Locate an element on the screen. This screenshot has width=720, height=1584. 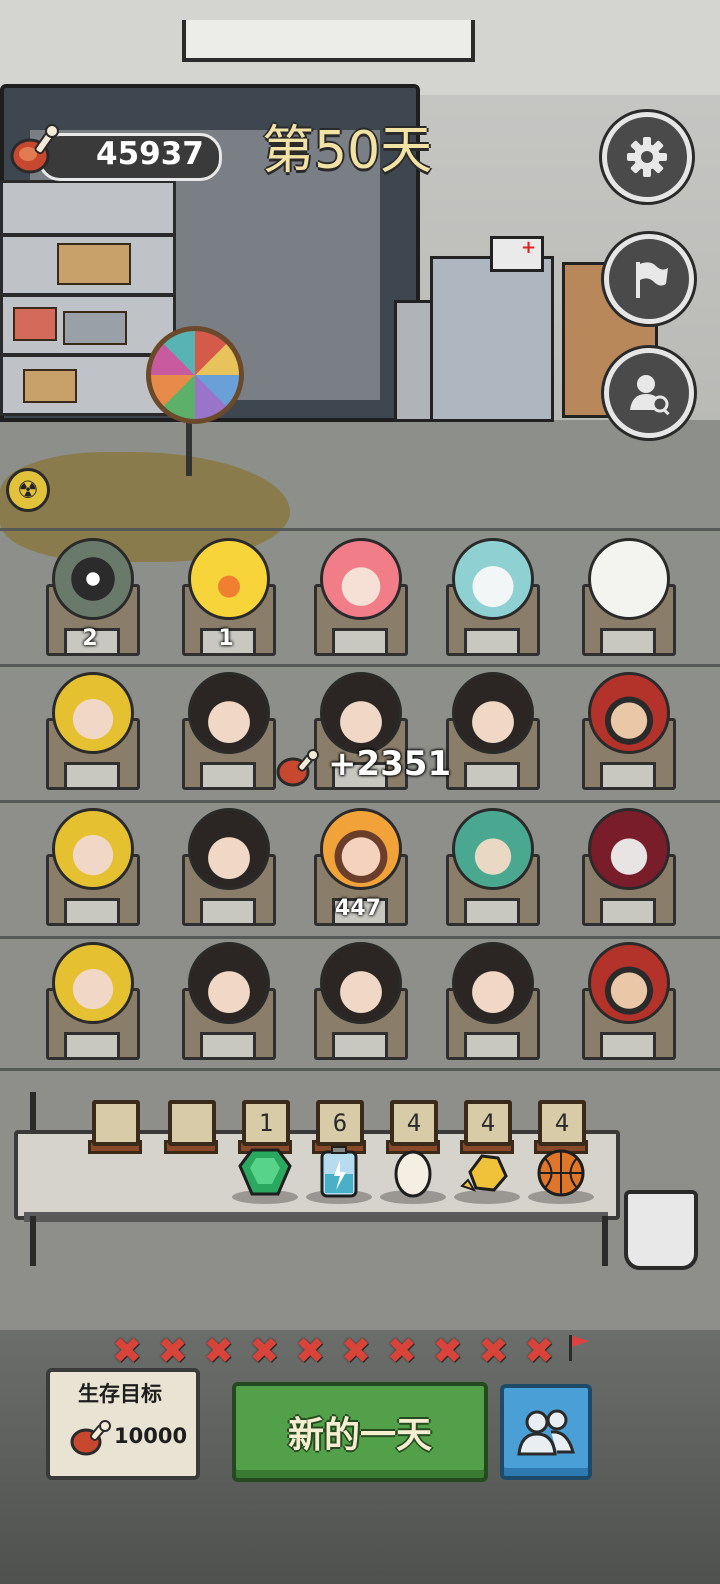
survivor-seat: 1 is located at coordinates (226, 596).